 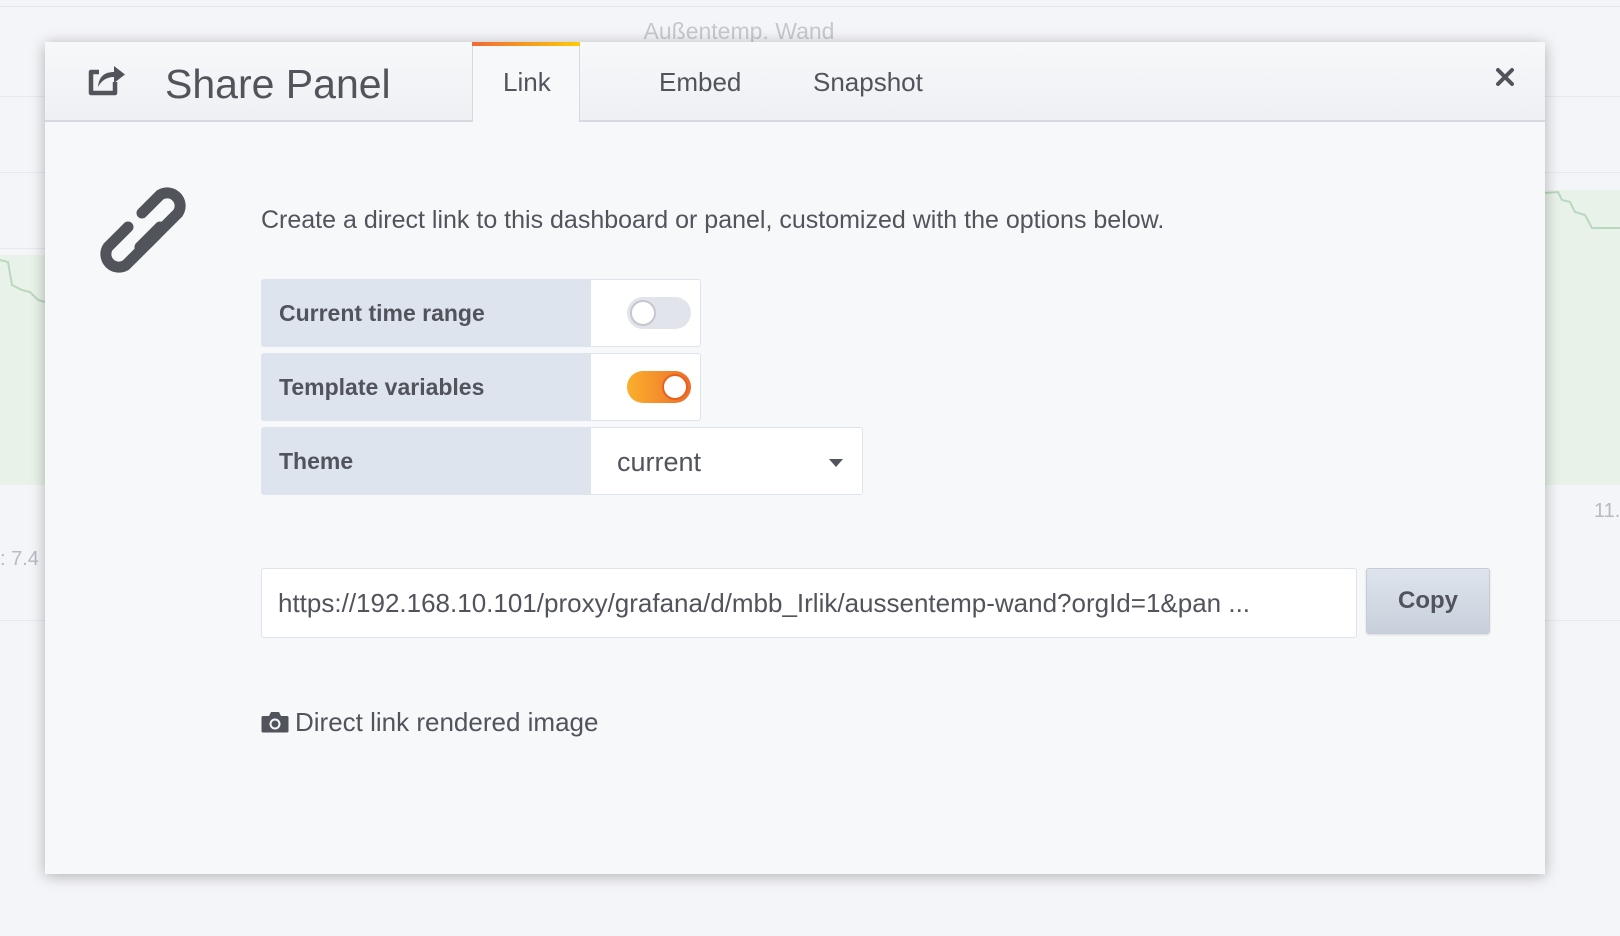 I want to click on close-icon, so click(x=1505, y=77).